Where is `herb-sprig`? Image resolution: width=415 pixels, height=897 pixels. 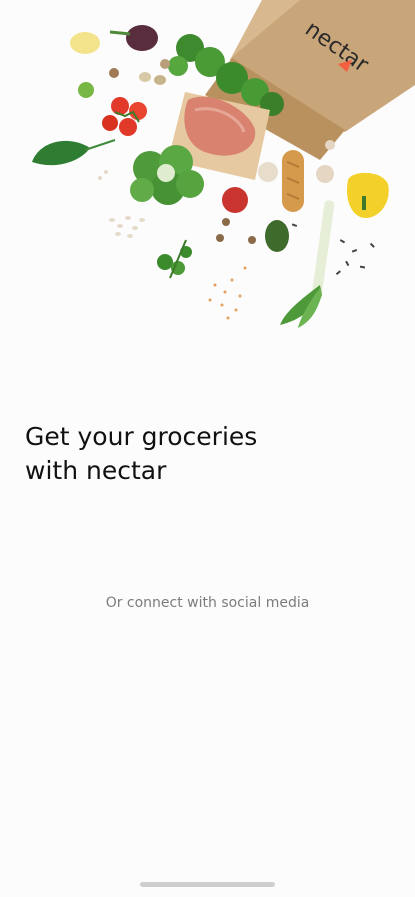
herb-sprig is located at coordinates (174, 259).